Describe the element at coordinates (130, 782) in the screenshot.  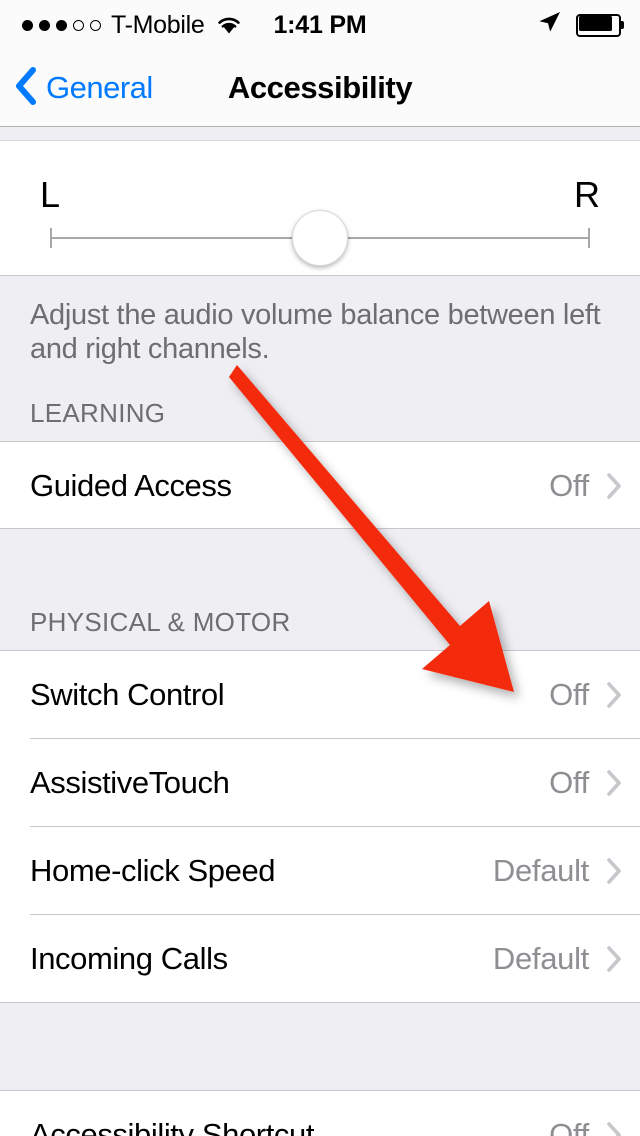
I see `row-label: AssistiveTouch` at that location.